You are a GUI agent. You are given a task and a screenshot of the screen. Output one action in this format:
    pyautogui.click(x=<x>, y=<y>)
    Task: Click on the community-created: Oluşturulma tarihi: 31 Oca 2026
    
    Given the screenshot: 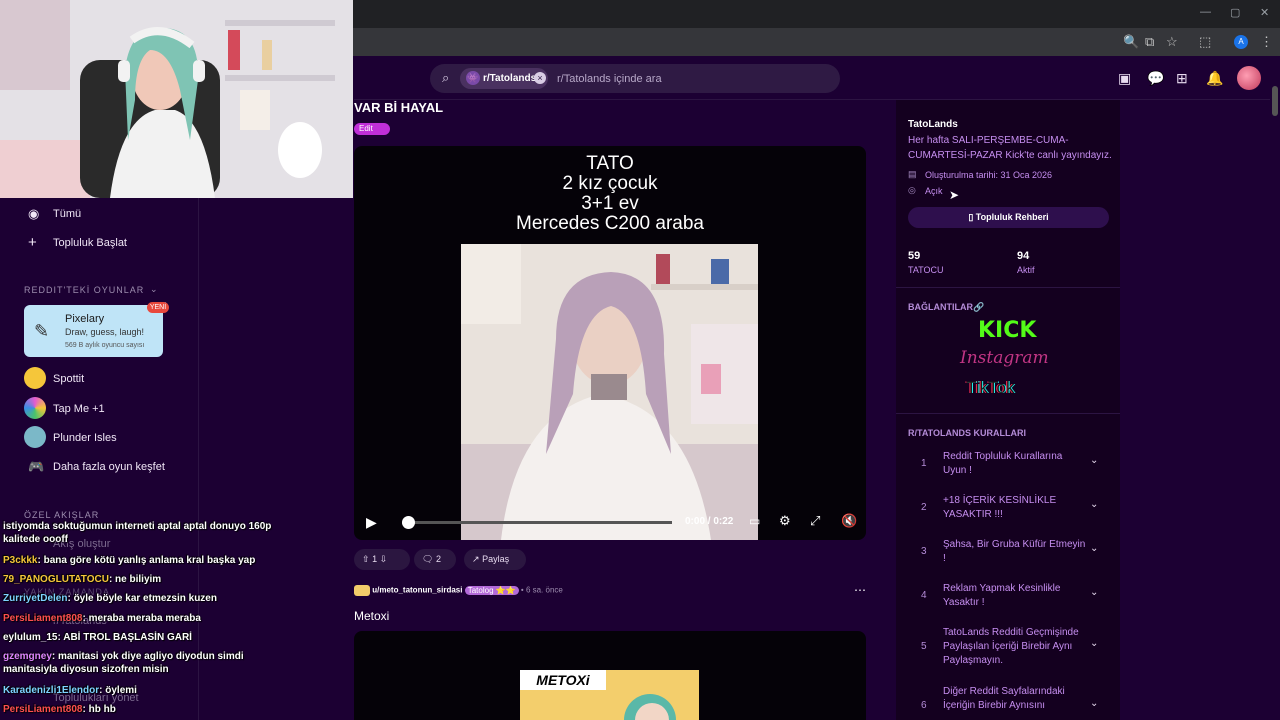 What is the action you would take?
    pyautogui.click(x=989, y=175)
    